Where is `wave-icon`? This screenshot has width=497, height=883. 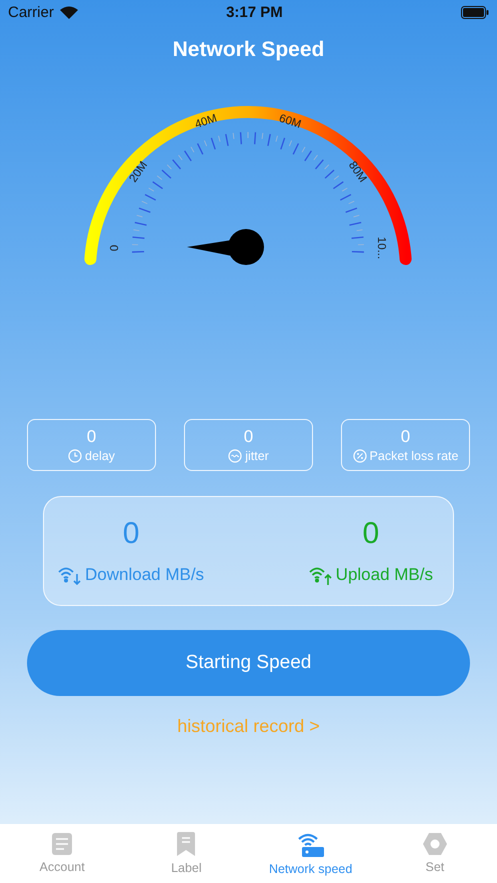
wave-icon is located at coordinates (235, 456).